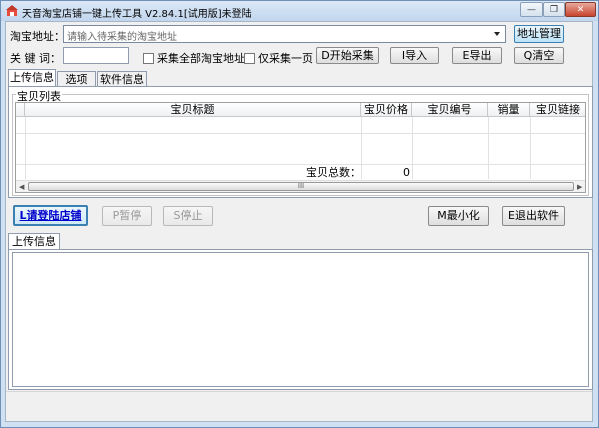 The image size is (599, 428). Describe the element at coordinates (193, 110) in the screenshot. I see `column-header-title: 宝贝标题` at that location.